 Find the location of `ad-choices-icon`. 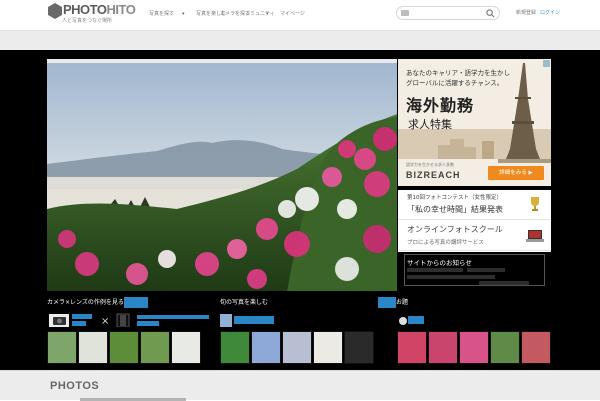

ad-choices-icon is located at coordinates (546, 63).